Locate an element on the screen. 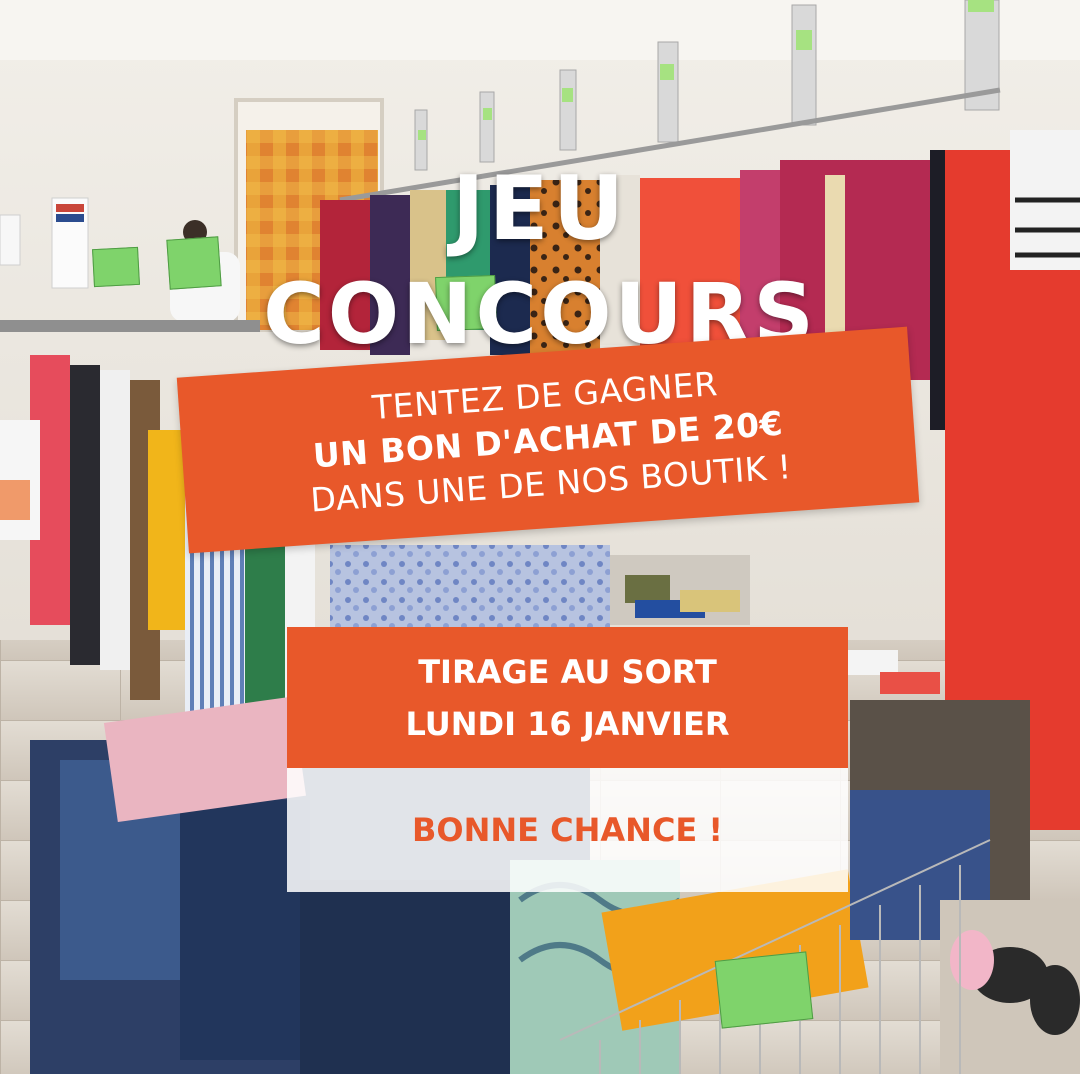  good-luck-text: BONNE CHANCE ! is located at coordinates (567, 830).